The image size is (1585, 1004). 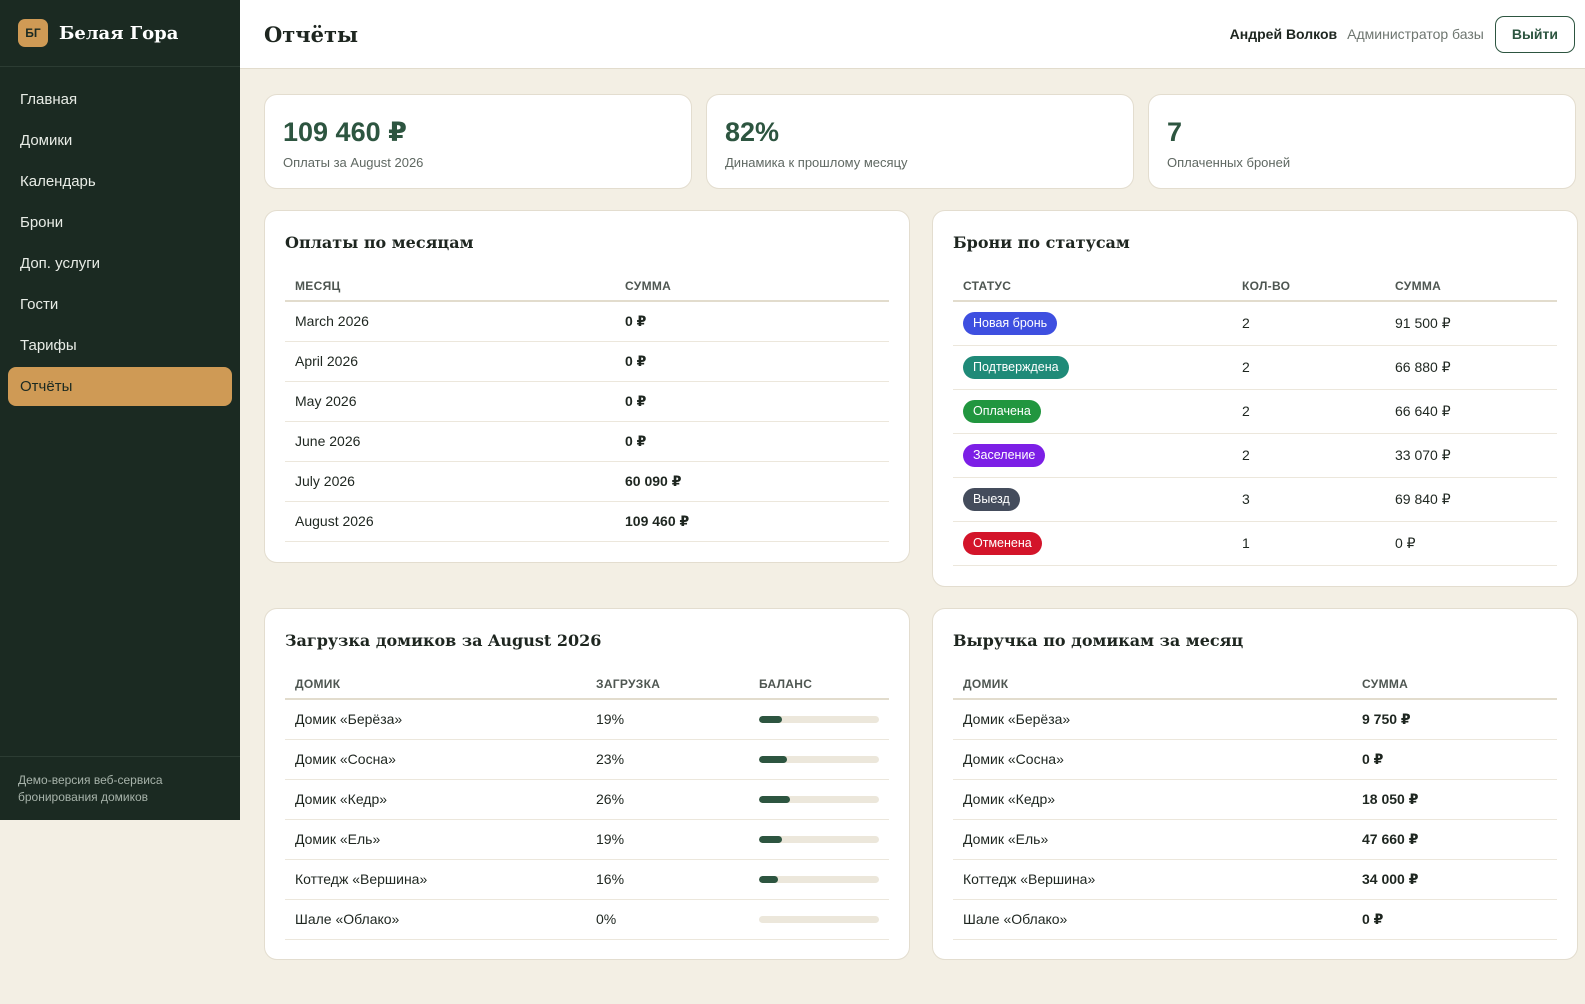 What do you see at coordinates (120, 263) in the screenshot?
I see `sidebar-item-extra-services: Доп. услуги` at bounding box center [120, 263].